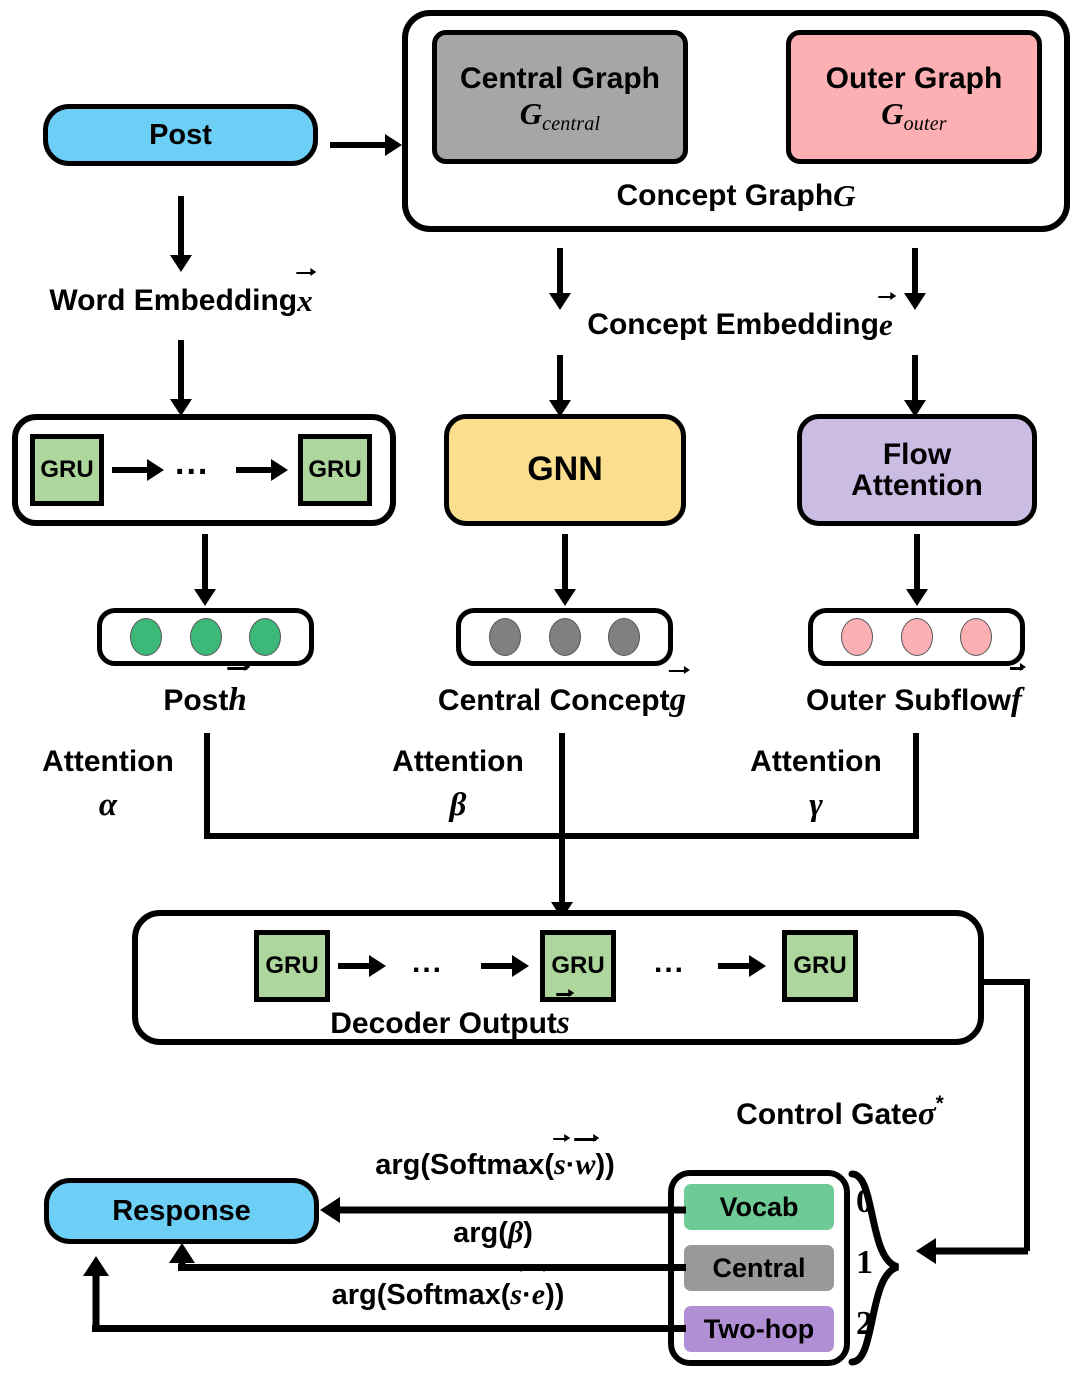  Describe the element at coordinates (740, 319) in the screenshot. I see `concept-embedding-label: Concept Embedding e` at that location.